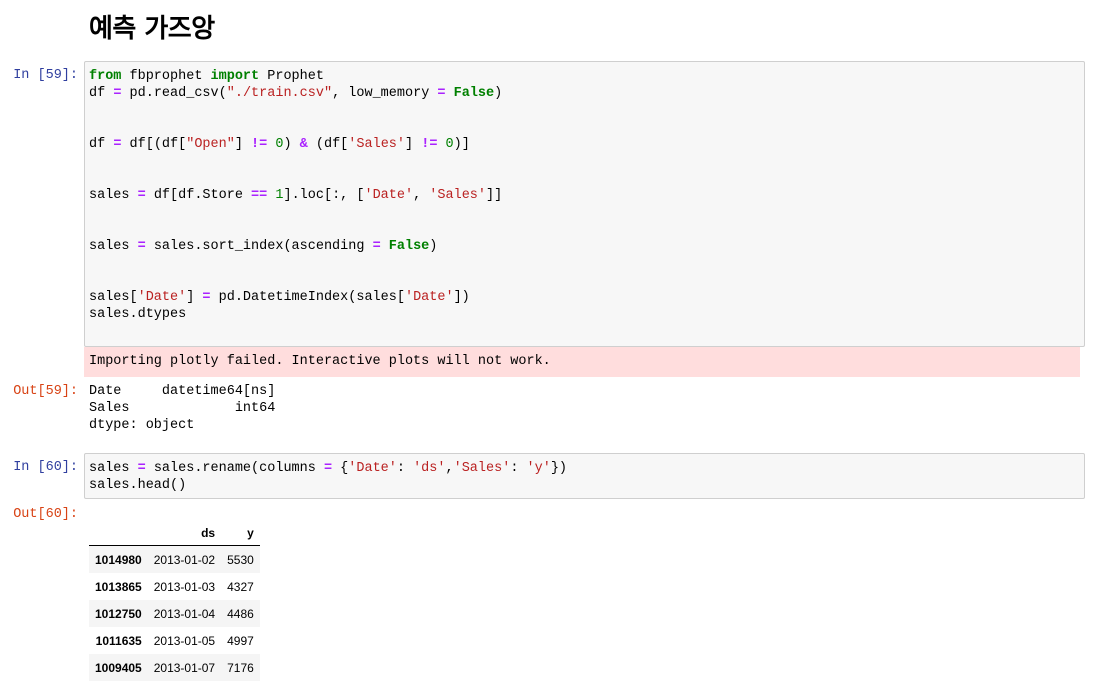 The width and height of the screenshot is (1096, 692). Describe the element at coordinates (240, 586) in the screenshot. I see `table-cell: 4327` at that location.